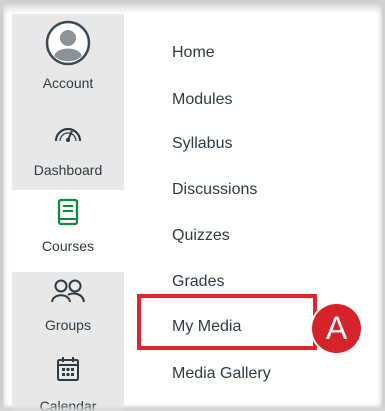 The height and width of the screenshot is (411, 385). I want to click on course-nav-syllabus: Syllabus, so click(202, 144).